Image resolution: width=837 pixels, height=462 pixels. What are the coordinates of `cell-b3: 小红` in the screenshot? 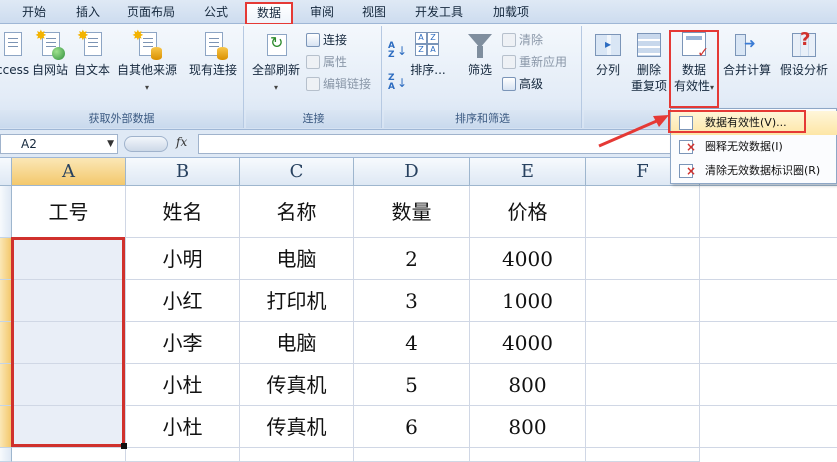 It's located at (183, 301).